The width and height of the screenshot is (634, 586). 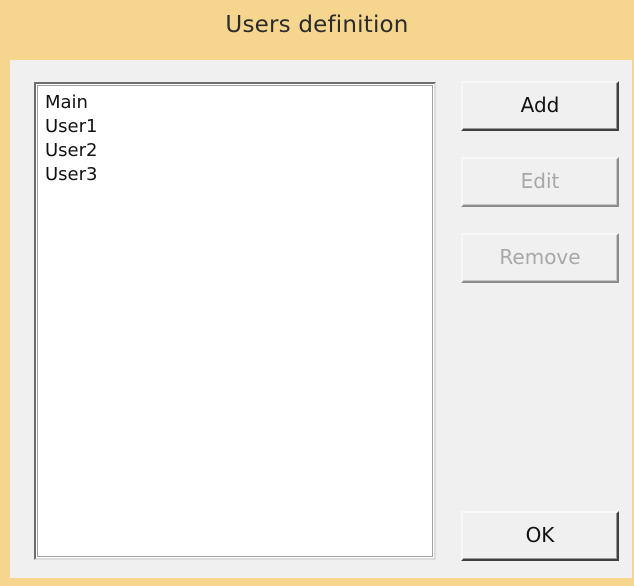 What do you see at coordinates (540, 106) in the screenshot?
I see `add-button: Add` at bounding box center [540, 106].